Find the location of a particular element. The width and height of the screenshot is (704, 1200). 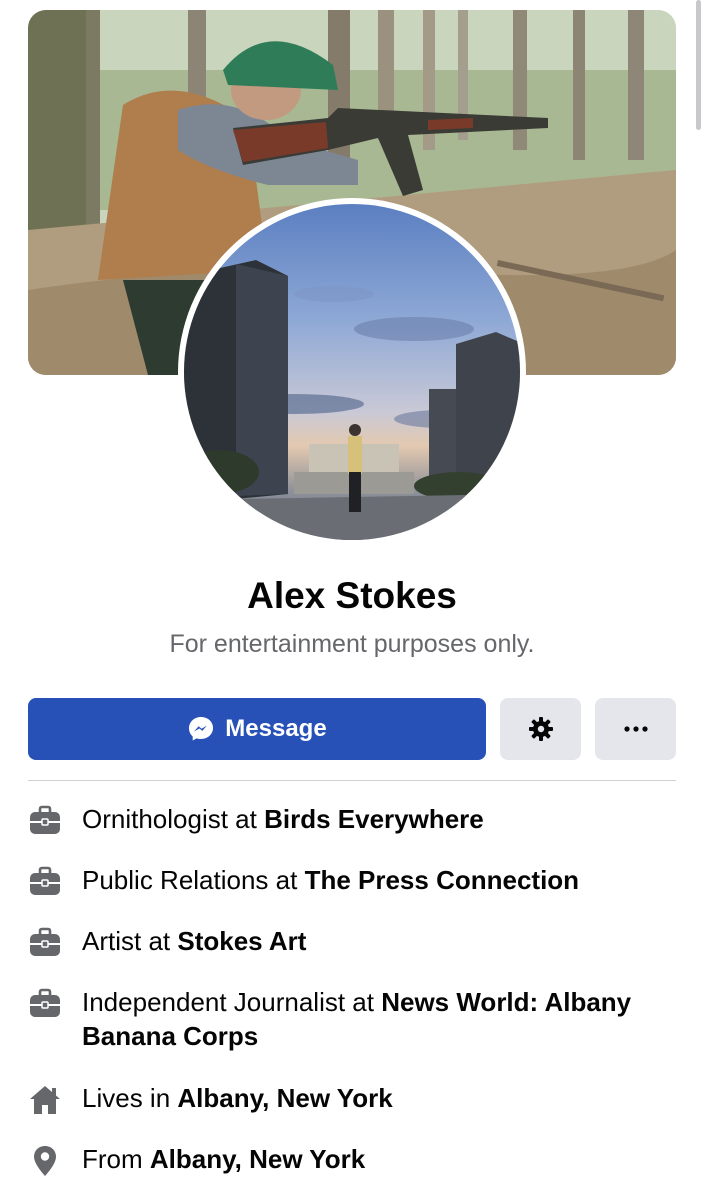

message-button-label: Message is located at coordinates (276, 728).